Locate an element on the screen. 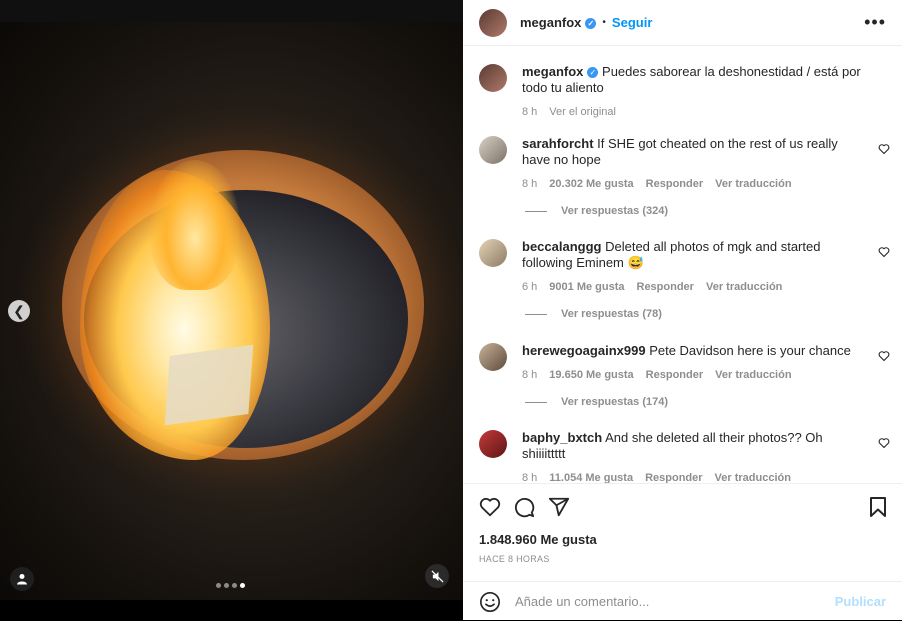 The height and width of the screenshot is (621, 902). action-icons is located at coordinates (683, 508).